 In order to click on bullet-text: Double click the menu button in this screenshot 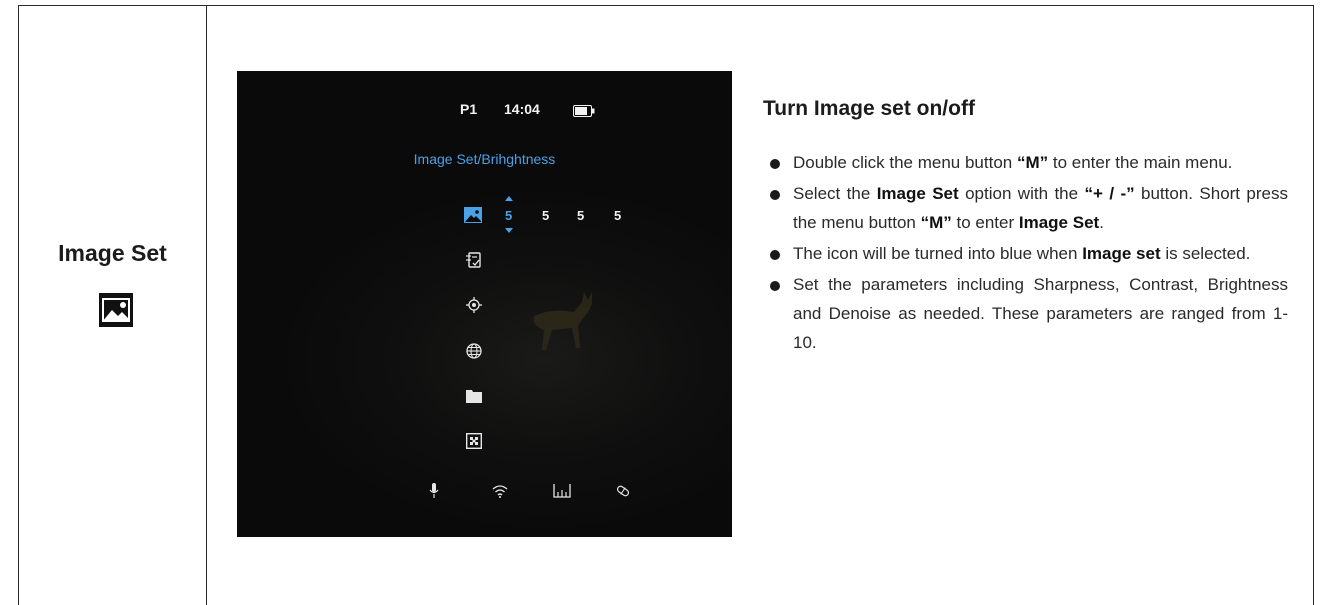, I will do `click(905, 162)`.